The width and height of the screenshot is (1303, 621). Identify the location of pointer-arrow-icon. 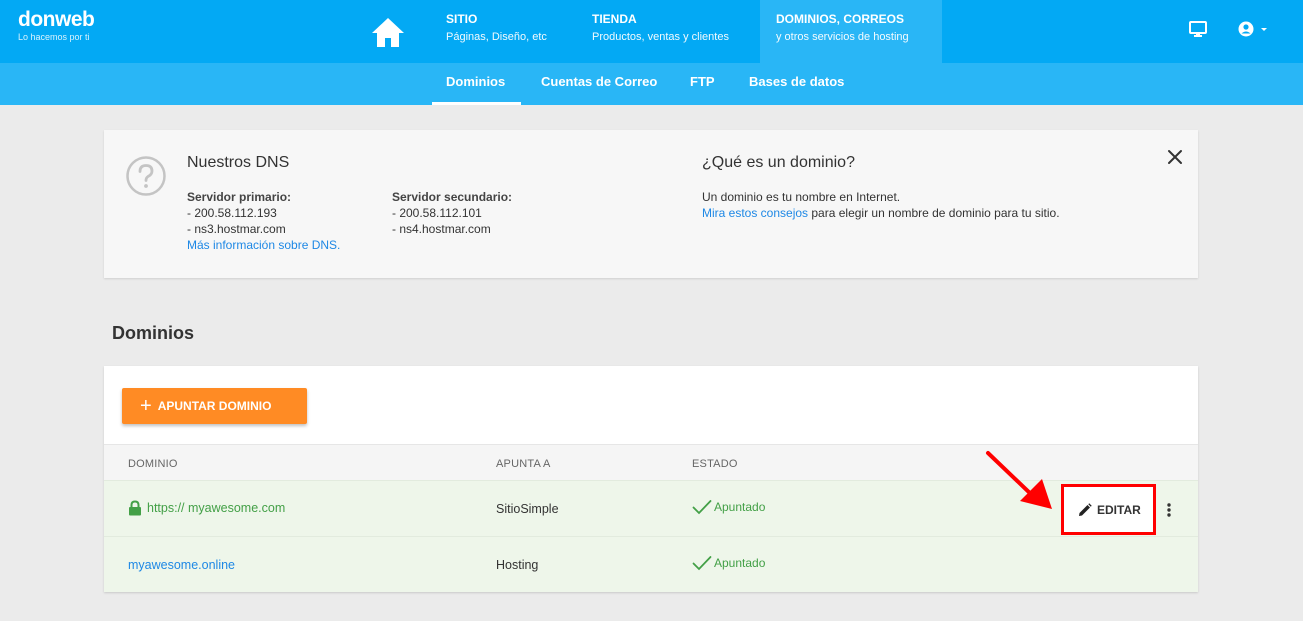
(1020, 483).